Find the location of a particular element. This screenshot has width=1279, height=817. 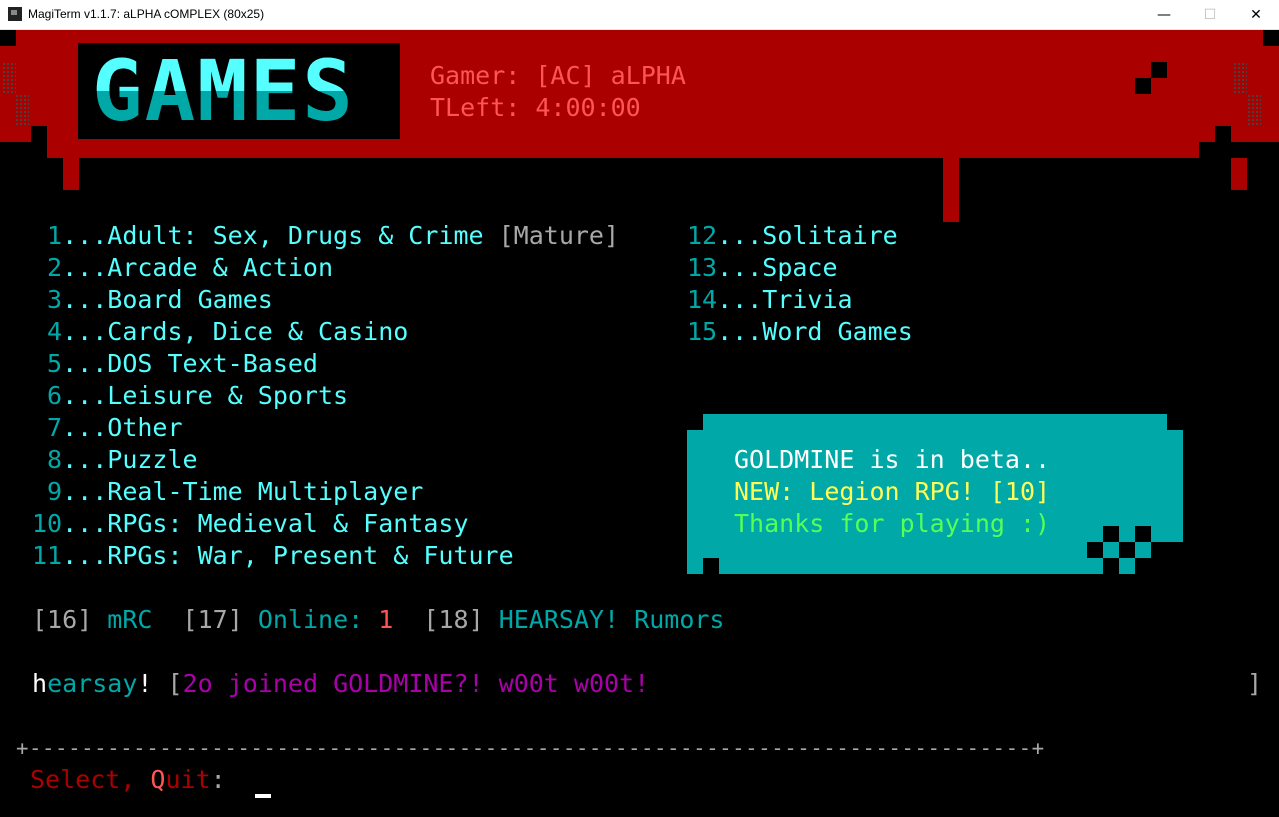

menu-item-label: Trivia is located at coordinates (807, 299).